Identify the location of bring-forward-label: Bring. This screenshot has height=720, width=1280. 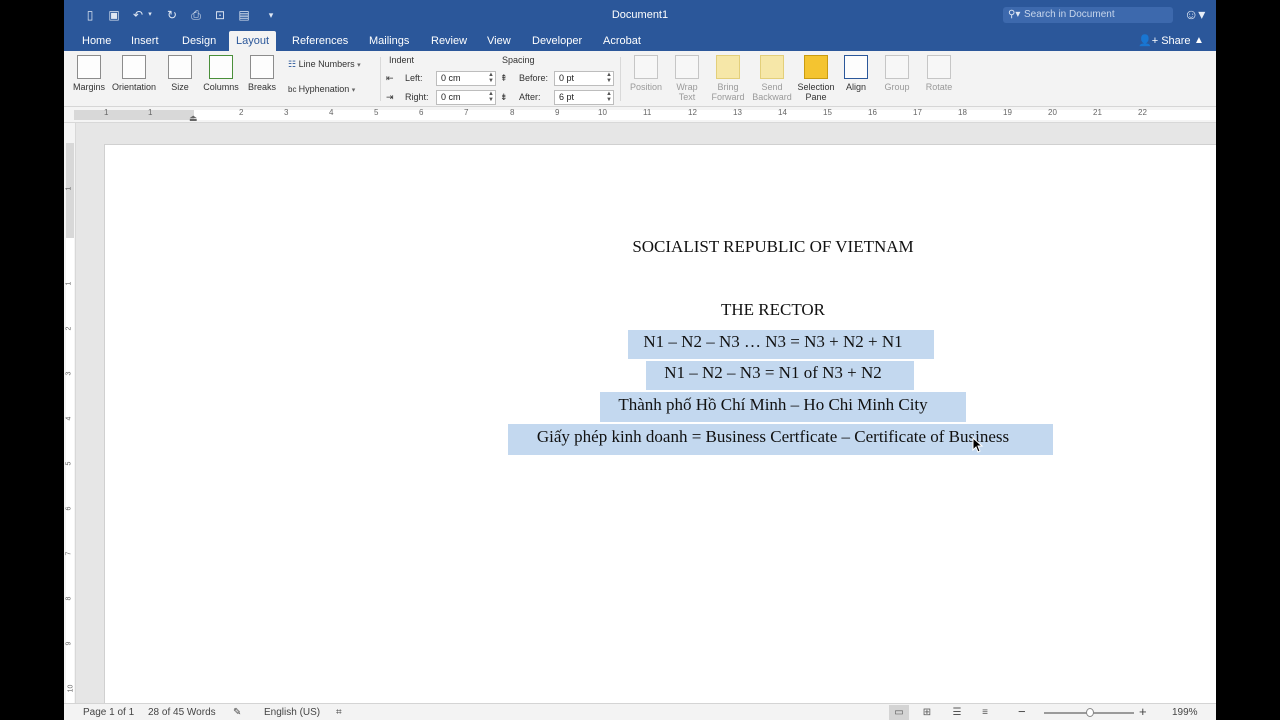
(728, 87).